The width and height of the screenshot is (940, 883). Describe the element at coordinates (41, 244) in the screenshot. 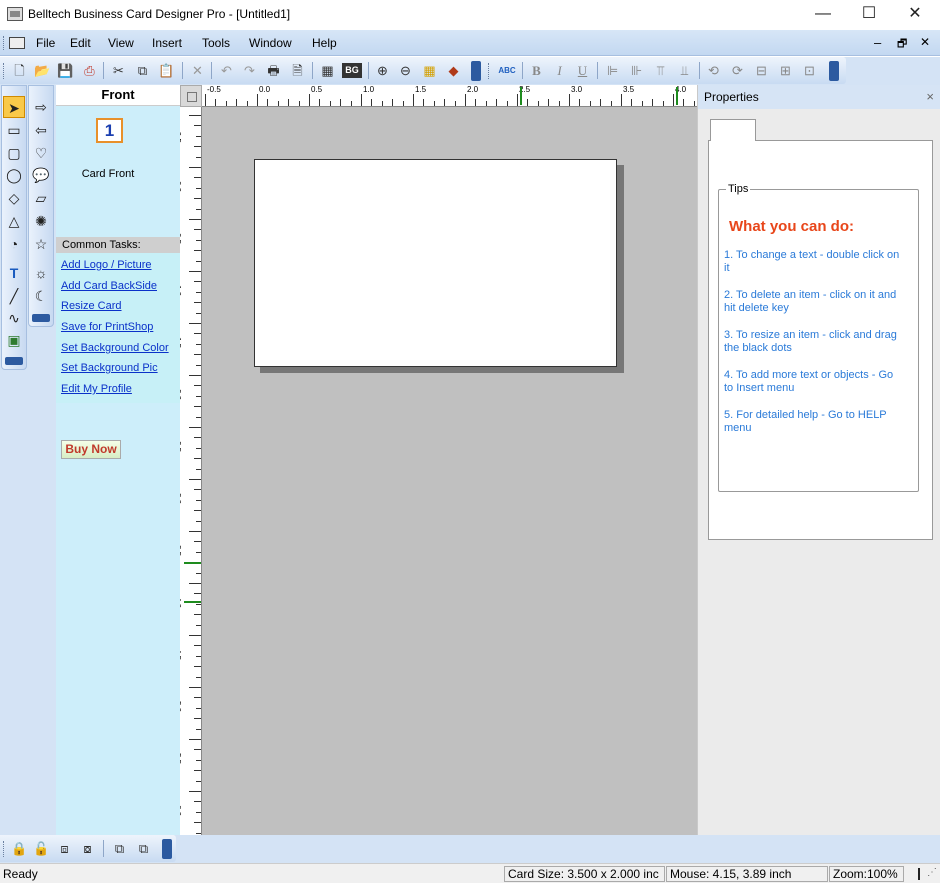

I see `star-icon: ☆` at that location.